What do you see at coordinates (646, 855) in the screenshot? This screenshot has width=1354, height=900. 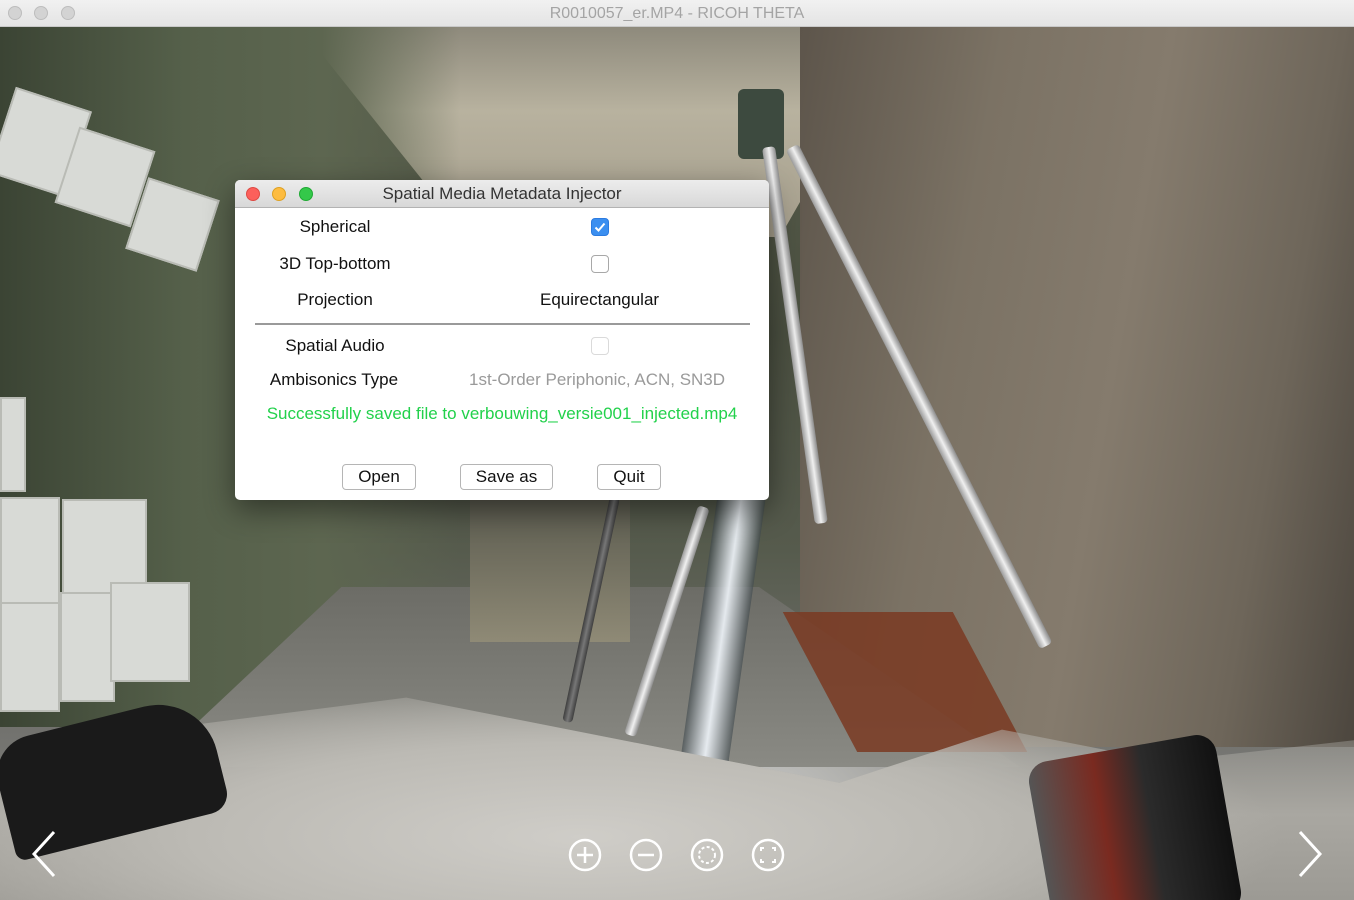 I see `zoom-out-icon` at bounding box center [646, 855].